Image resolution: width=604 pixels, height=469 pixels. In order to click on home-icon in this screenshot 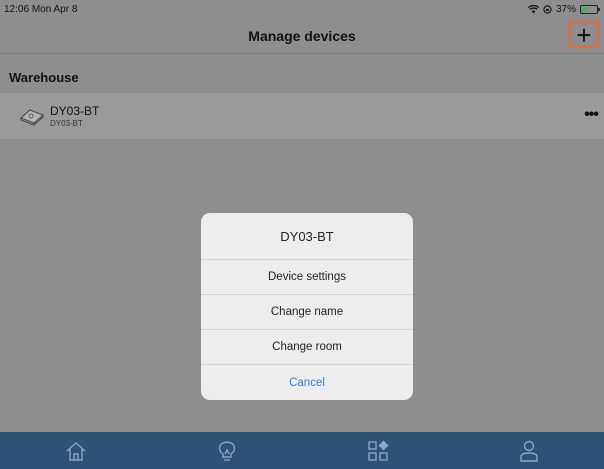, I will do `click(75, 451)`.